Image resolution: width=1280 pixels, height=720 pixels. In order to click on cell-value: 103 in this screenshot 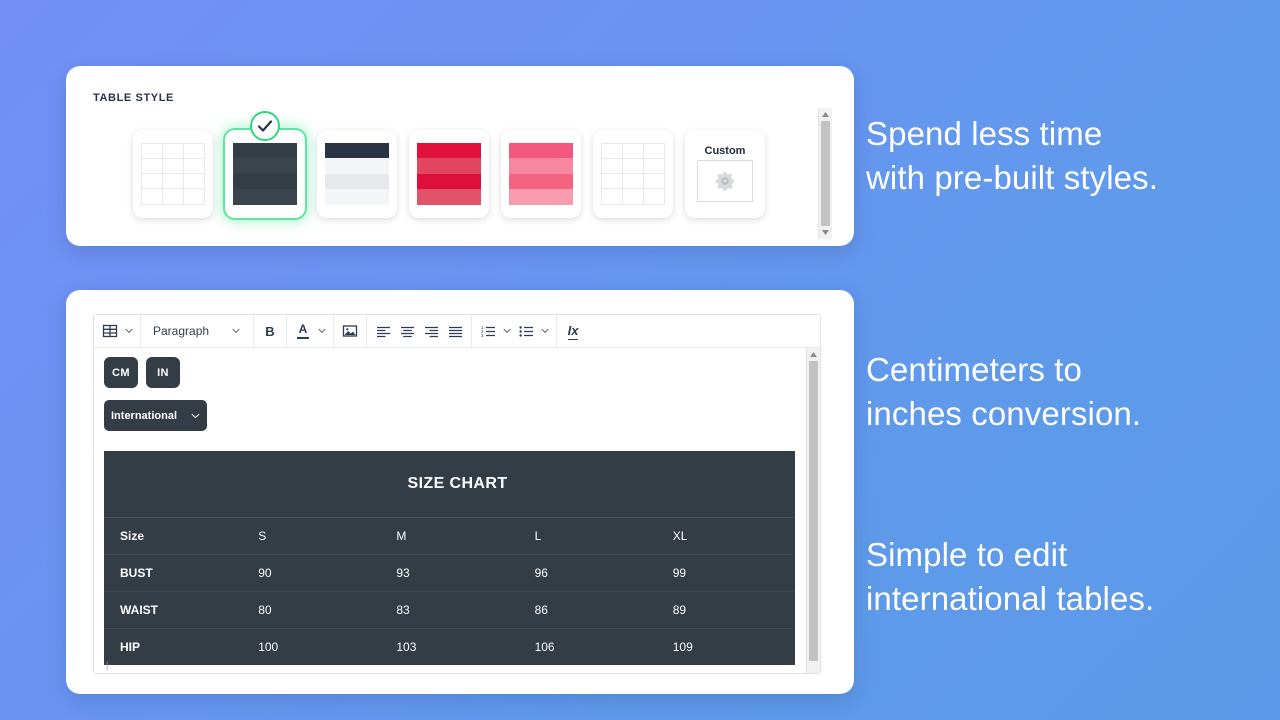, I will do `click(449, 646)`.